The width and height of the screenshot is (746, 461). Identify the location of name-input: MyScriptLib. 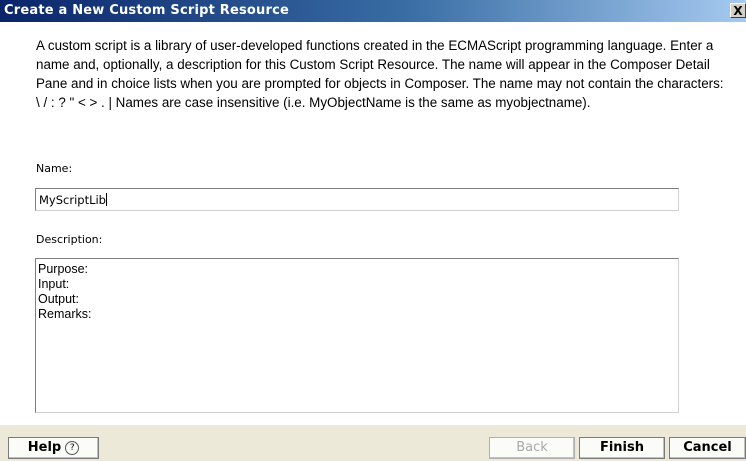
(357, 199).